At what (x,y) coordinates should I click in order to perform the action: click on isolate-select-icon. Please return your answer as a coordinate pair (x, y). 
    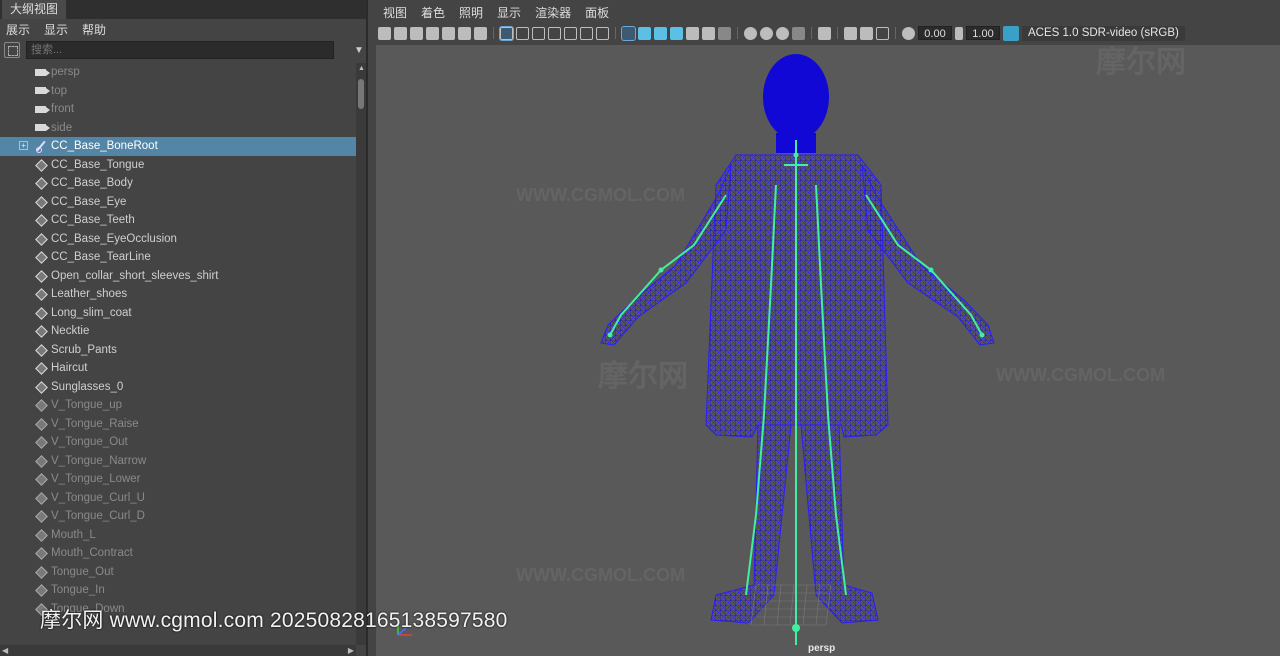
    Looking at the image, I should click on (824, 33).